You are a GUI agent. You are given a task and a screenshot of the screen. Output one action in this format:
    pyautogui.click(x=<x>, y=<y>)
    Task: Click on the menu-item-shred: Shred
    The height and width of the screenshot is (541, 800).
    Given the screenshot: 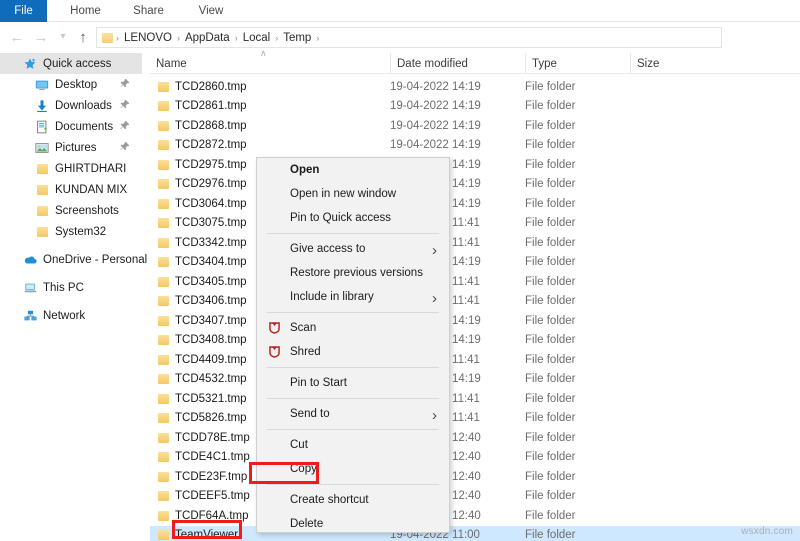 What is the action you would take?
    pyautogui.click(x=353, y=352)
    